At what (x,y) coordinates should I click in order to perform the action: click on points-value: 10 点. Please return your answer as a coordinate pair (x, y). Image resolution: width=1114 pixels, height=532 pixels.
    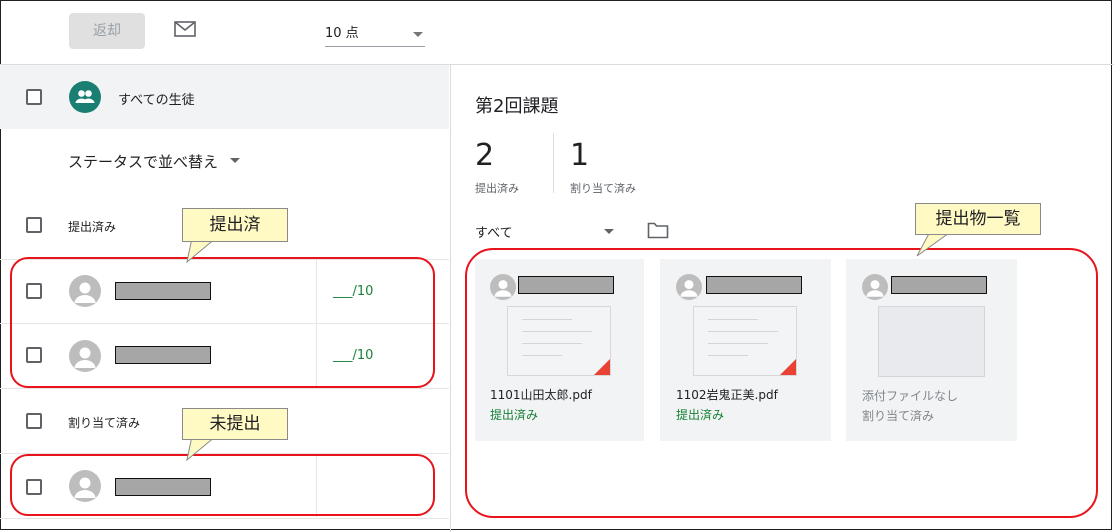
    Looking at the image, I should click on (342, 33).